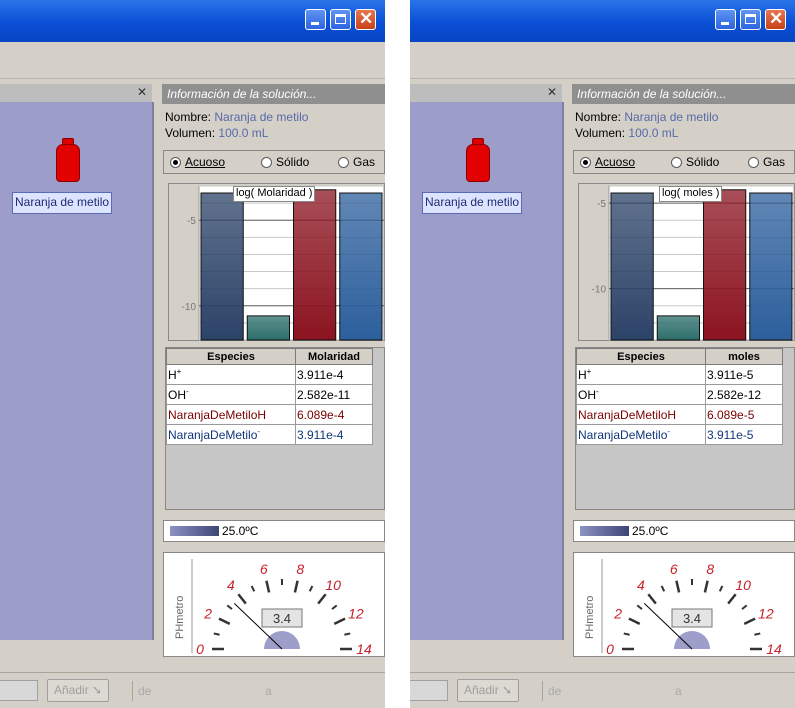 Image resolution: width=795 pixels, height=708 pixels. I want to click on value-cell: 2.582e-11, so click(334, 394).